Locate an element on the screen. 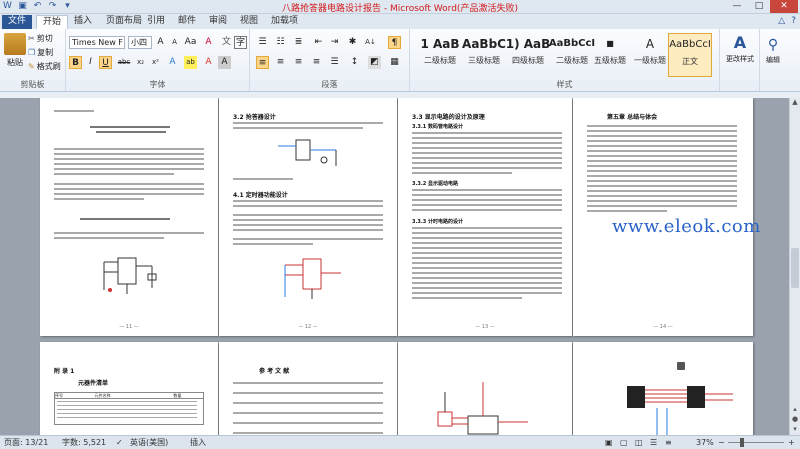 This screenshot has height=449, width=800. style-heading5: ■ 五级标题 is located at coordinates (610, 55).